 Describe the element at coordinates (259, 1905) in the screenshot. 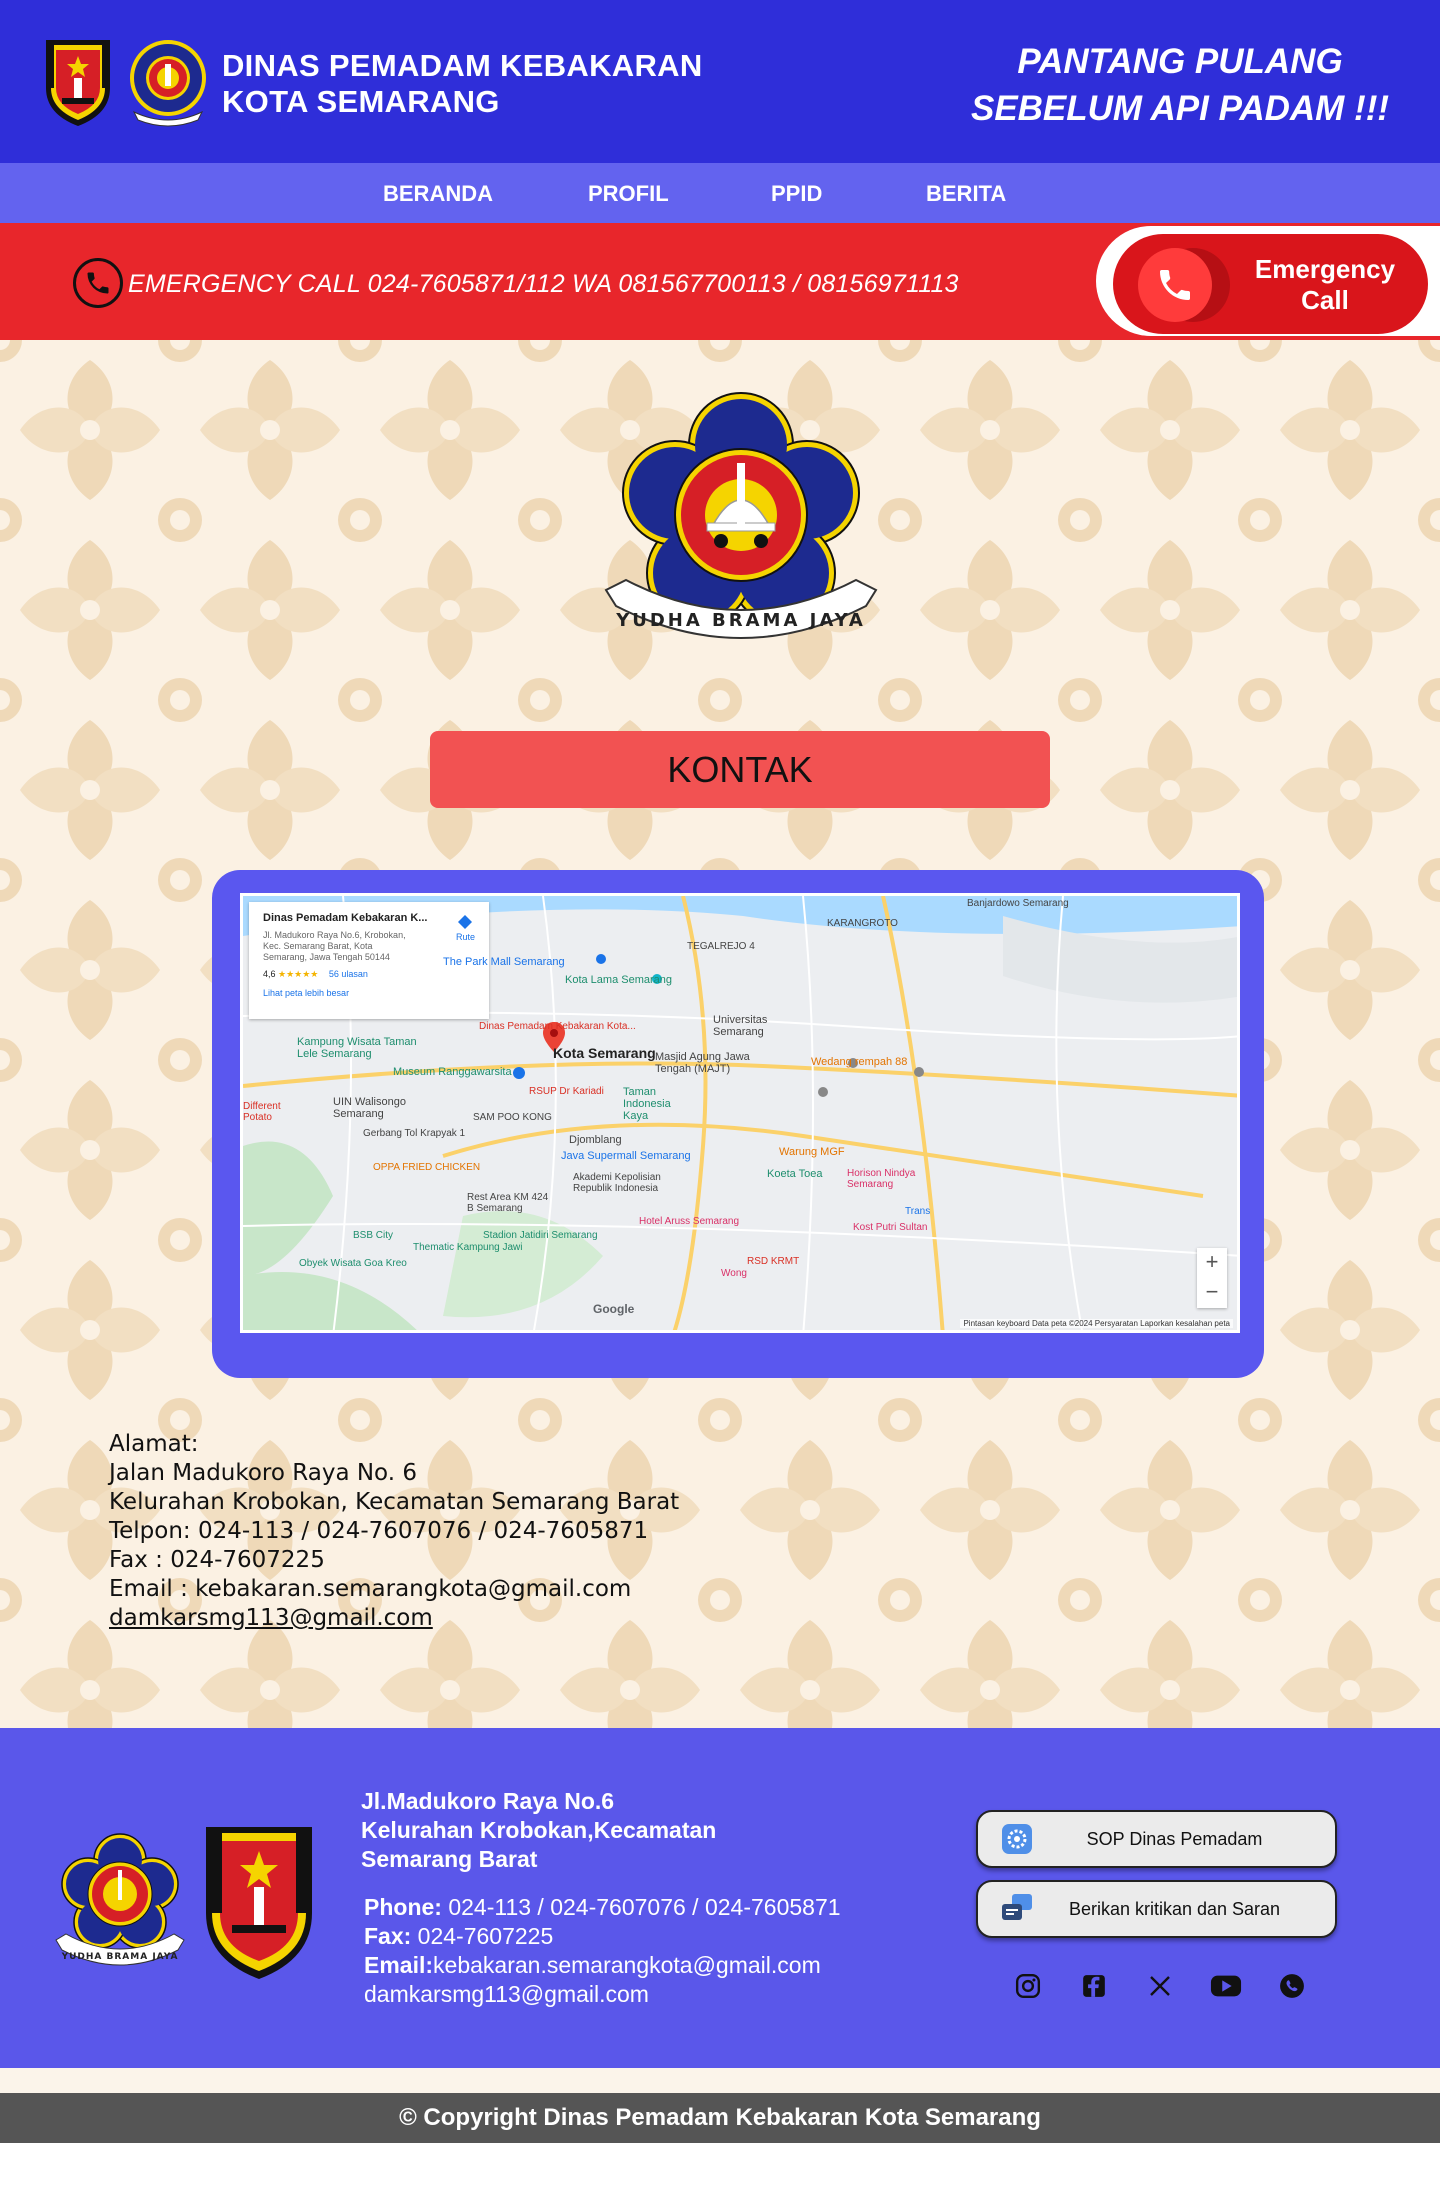

I see `footer-pemkot-logo` at that location.